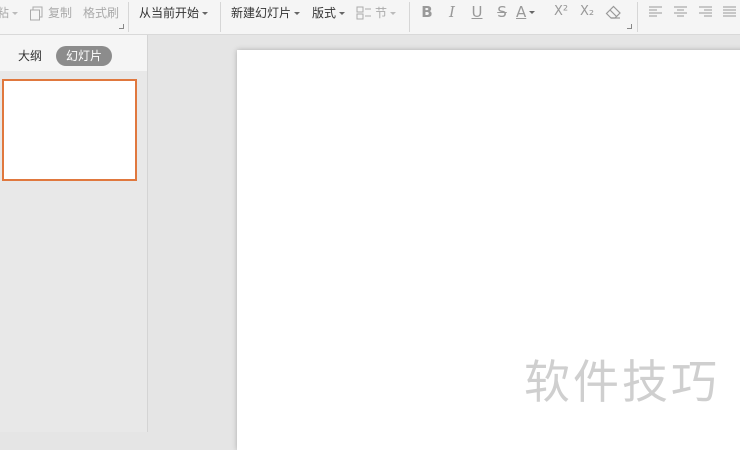  I want to click on underline-button: U, so click(477, 12).